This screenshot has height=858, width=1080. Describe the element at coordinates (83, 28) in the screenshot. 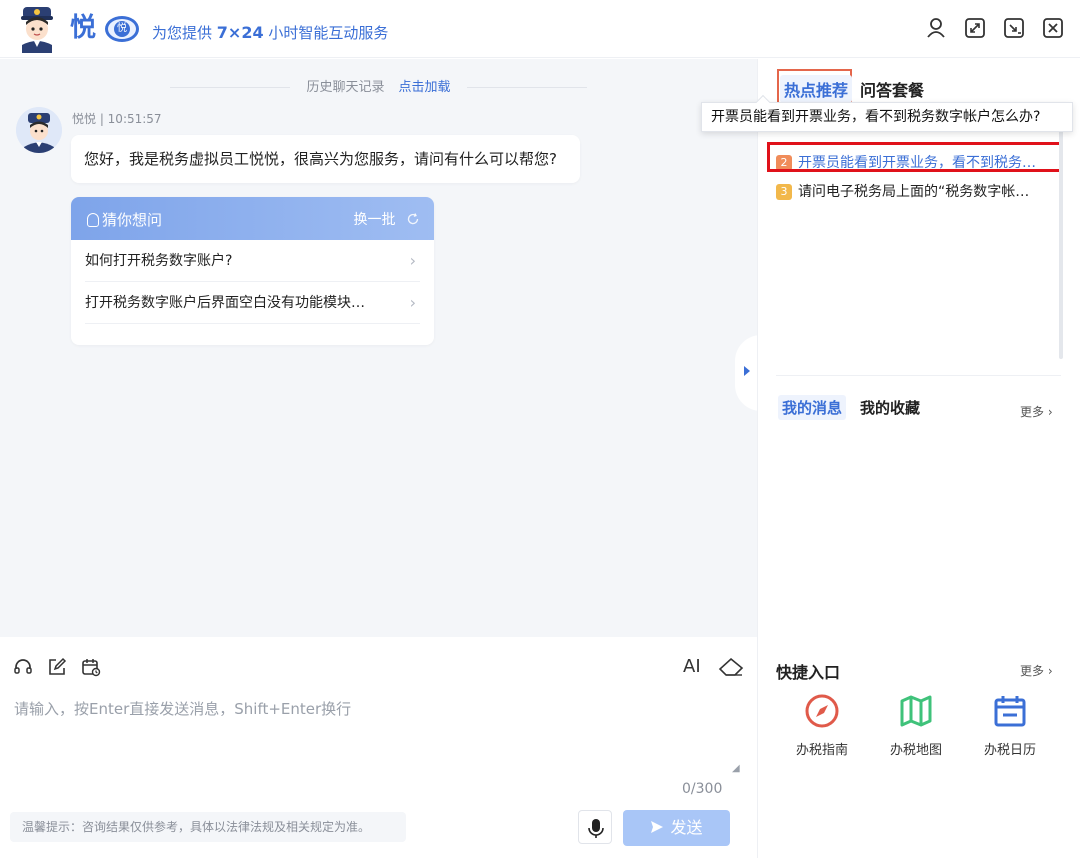

I see `brand-logo-text: 悦` at that location.